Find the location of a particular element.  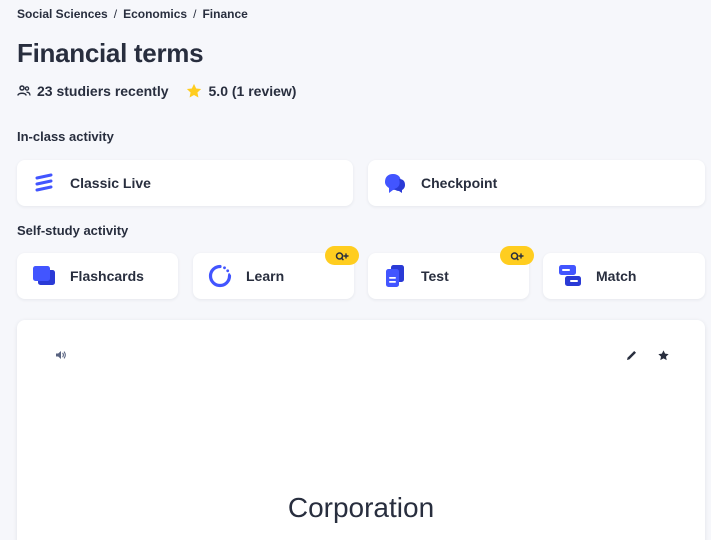

flashcards-label: Flashcards is located at coordinates (107, 276).